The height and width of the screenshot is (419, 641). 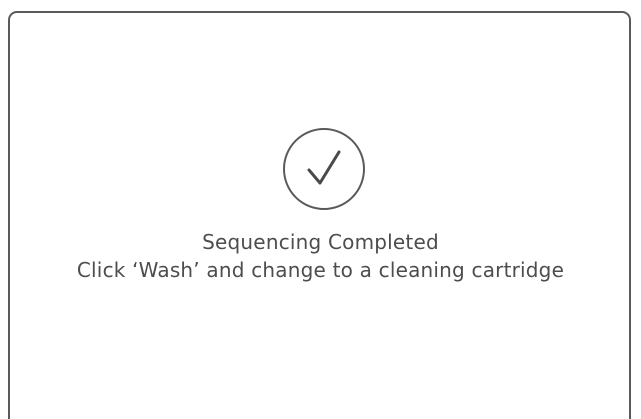 I want to click on checkmark-icon, so click(x=324, y=167).